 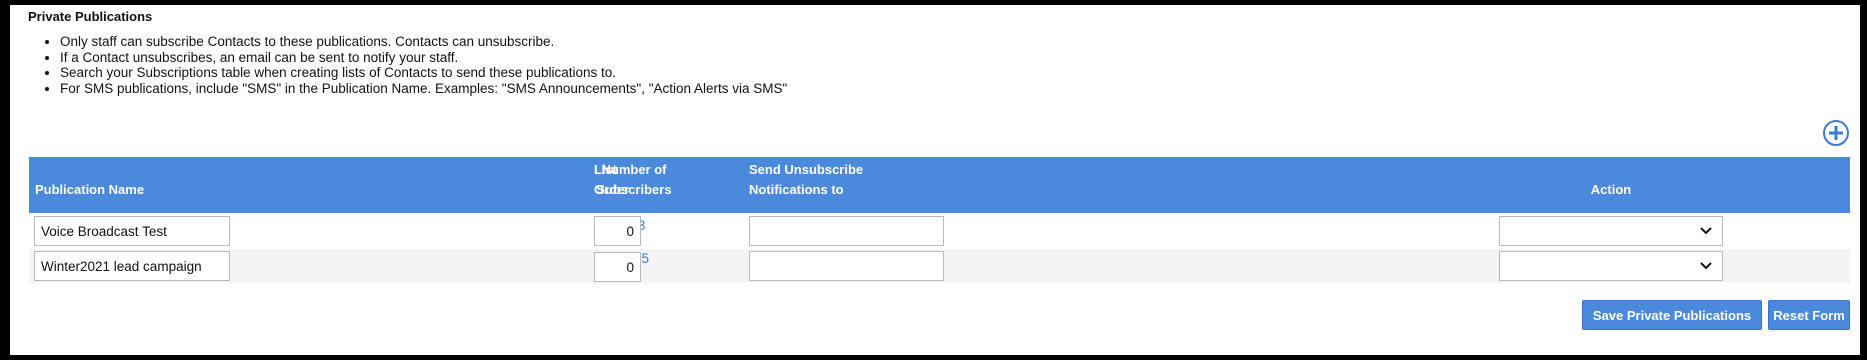 I want to click on header-subscribers-line1: Number of, so click(x=634, y=169).